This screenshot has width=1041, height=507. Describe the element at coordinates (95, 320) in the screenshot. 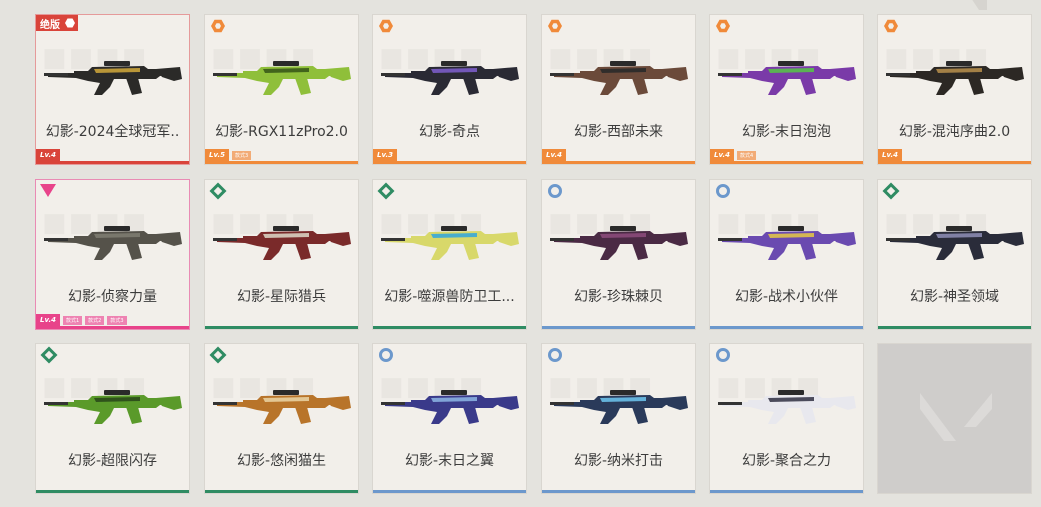

I see `variant-chip: 款式2` at that location.